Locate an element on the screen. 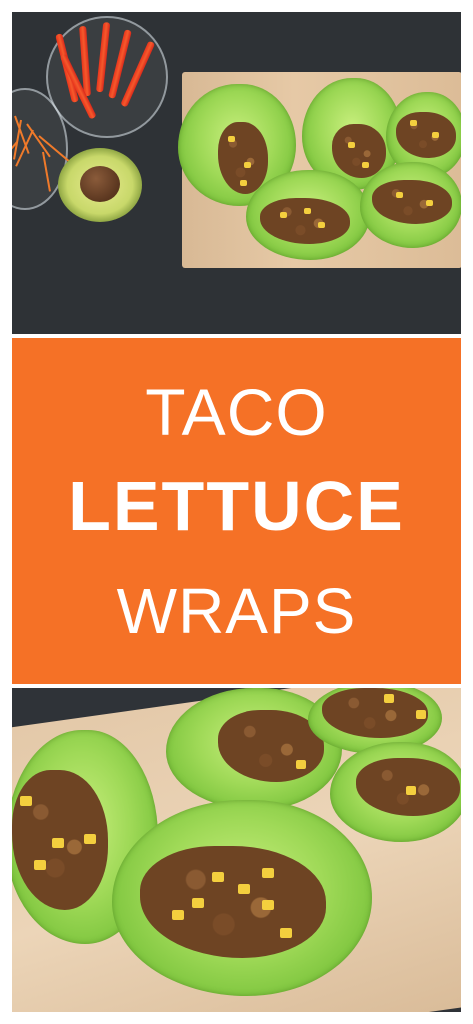 Image resolution: width=473 pixels, height=1024 pixels. title-line-wraps: WRAPS is located at coordinates (236, 611).